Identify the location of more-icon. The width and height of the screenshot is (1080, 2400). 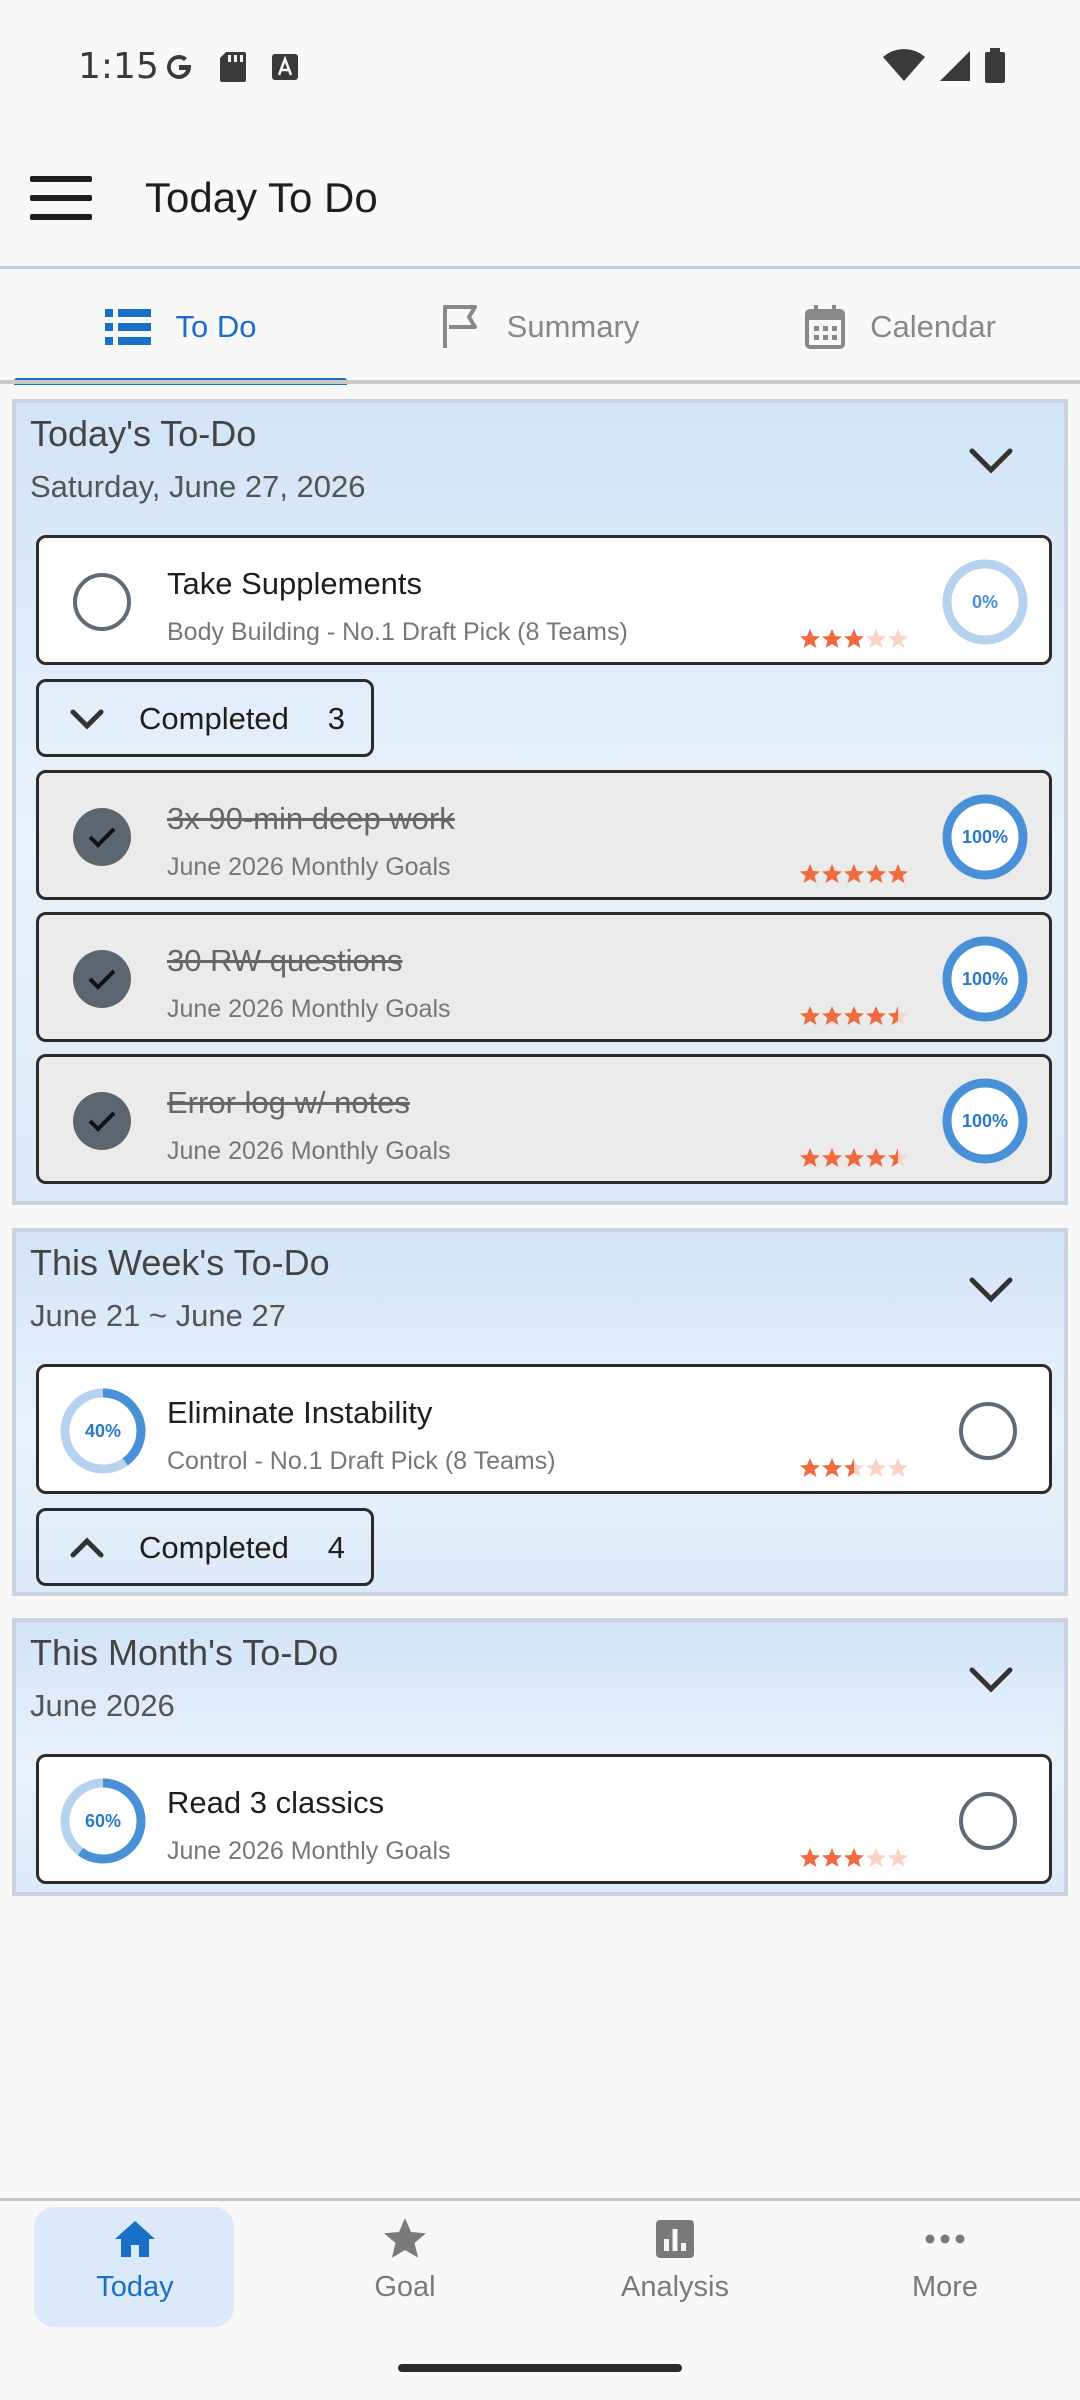
(945, 2239).